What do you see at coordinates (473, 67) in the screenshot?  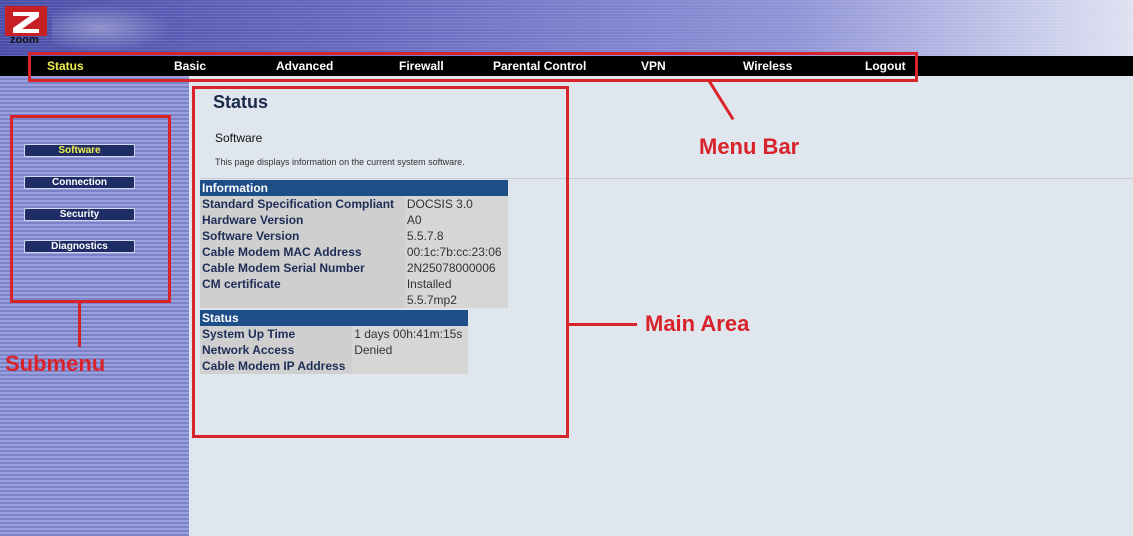 I see `menu-bar-highlight` at bounding box center [473, 67].